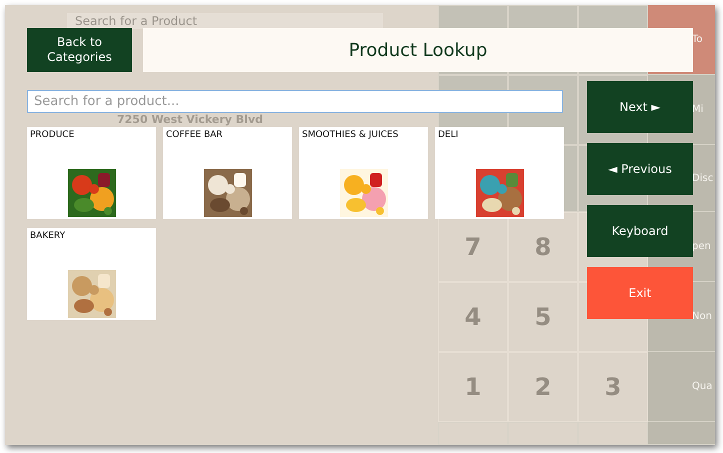  I want to click on background-label: Qua, so click(681, 387).